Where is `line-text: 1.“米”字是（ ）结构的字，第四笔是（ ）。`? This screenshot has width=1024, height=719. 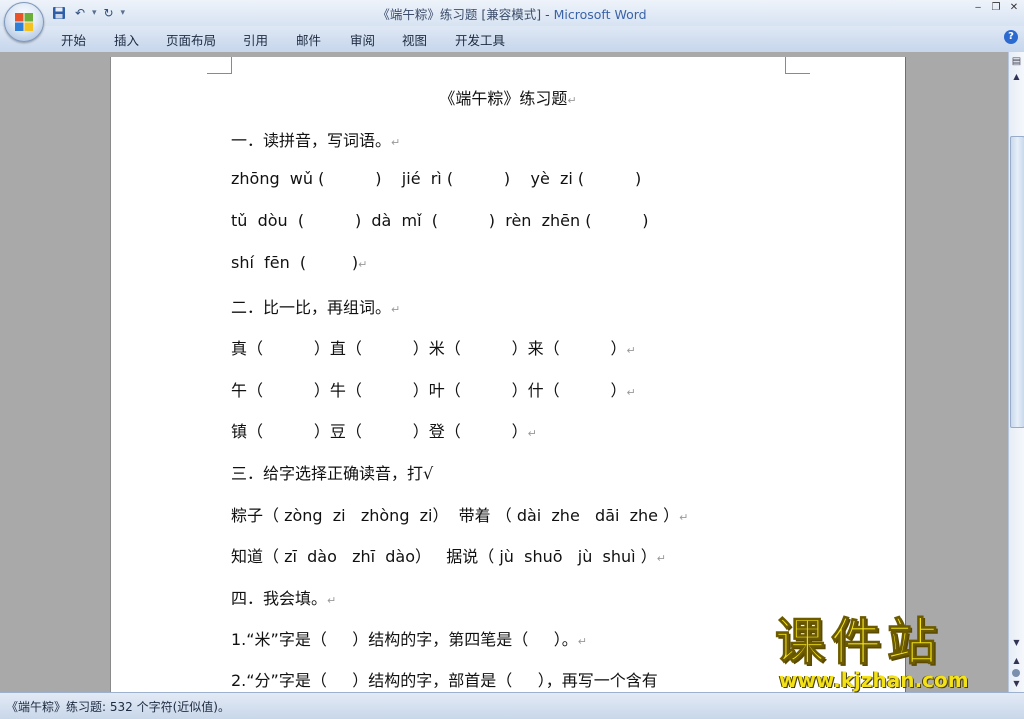 line-text: 1.“米”字是（ ）结构的字，第四笔是（ ）。 is located at coordinates (404, 639).